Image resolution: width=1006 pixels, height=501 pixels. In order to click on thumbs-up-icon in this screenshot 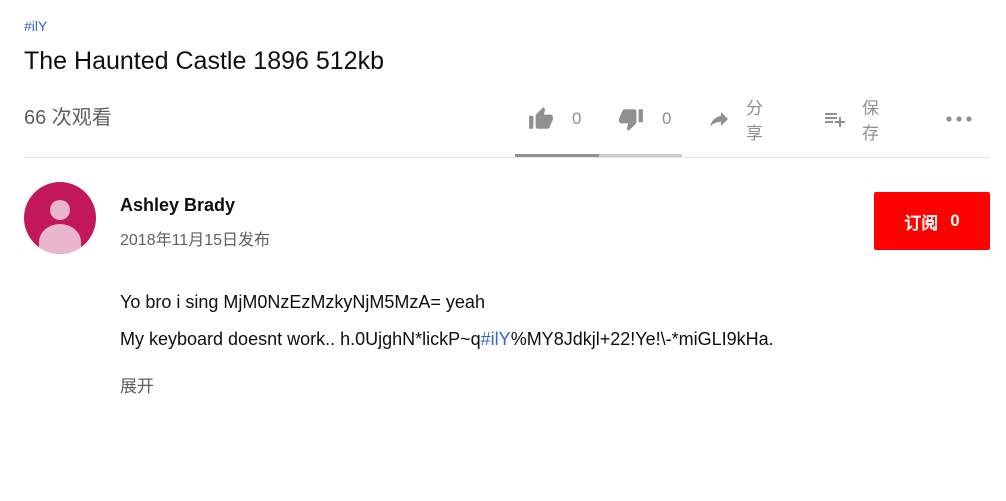, I will do `click(541, 119)`.